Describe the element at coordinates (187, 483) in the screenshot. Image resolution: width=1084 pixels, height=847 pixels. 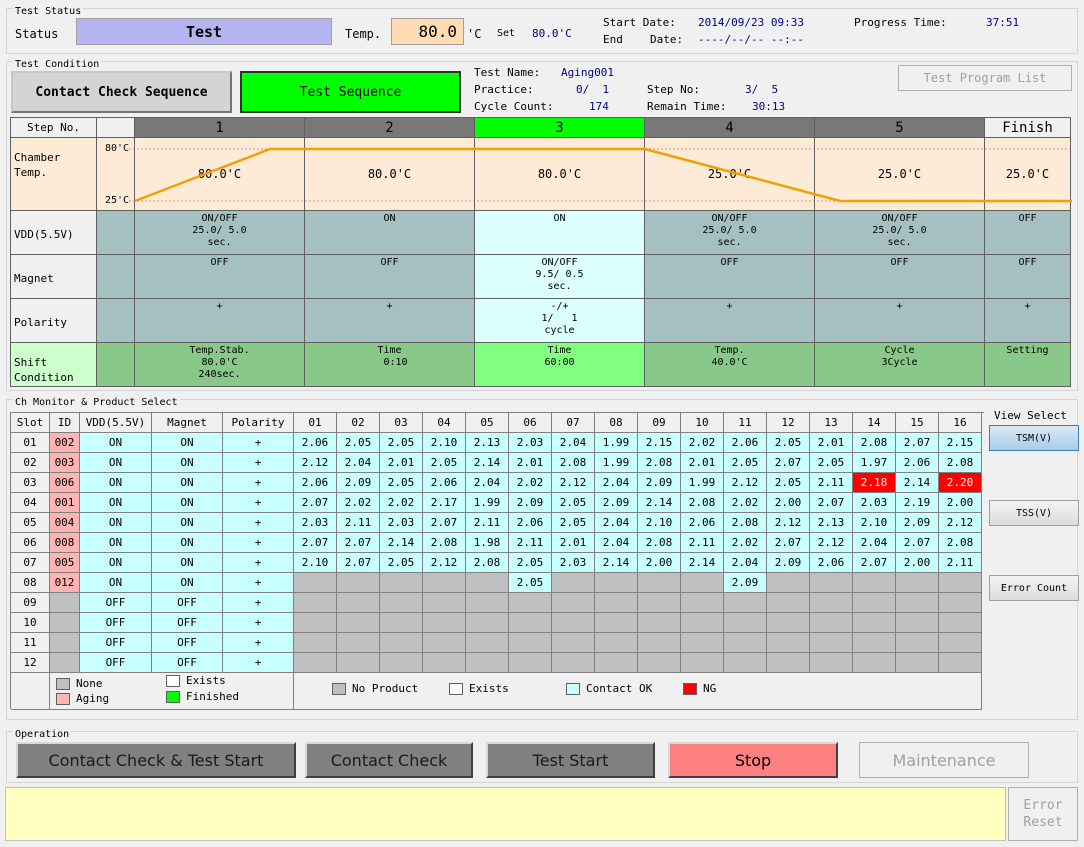
I see `slot-03-magnet: ON` at that location.